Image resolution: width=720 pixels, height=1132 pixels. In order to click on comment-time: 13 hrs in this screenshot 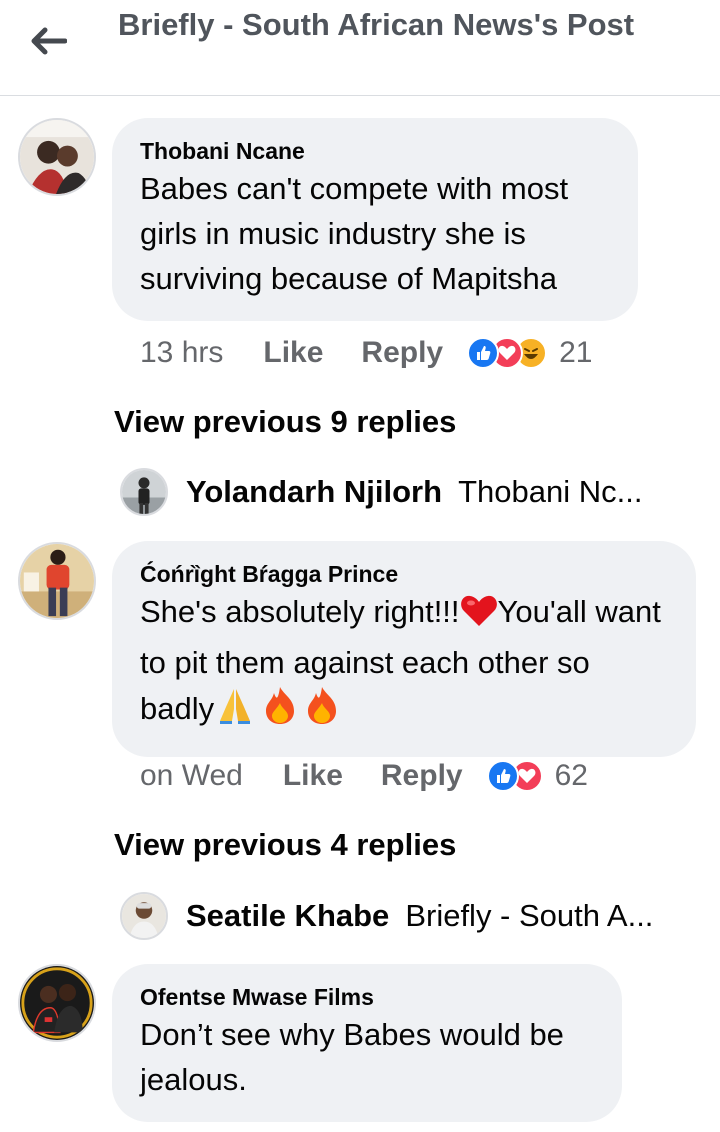, I will do `click(181, 353)`.